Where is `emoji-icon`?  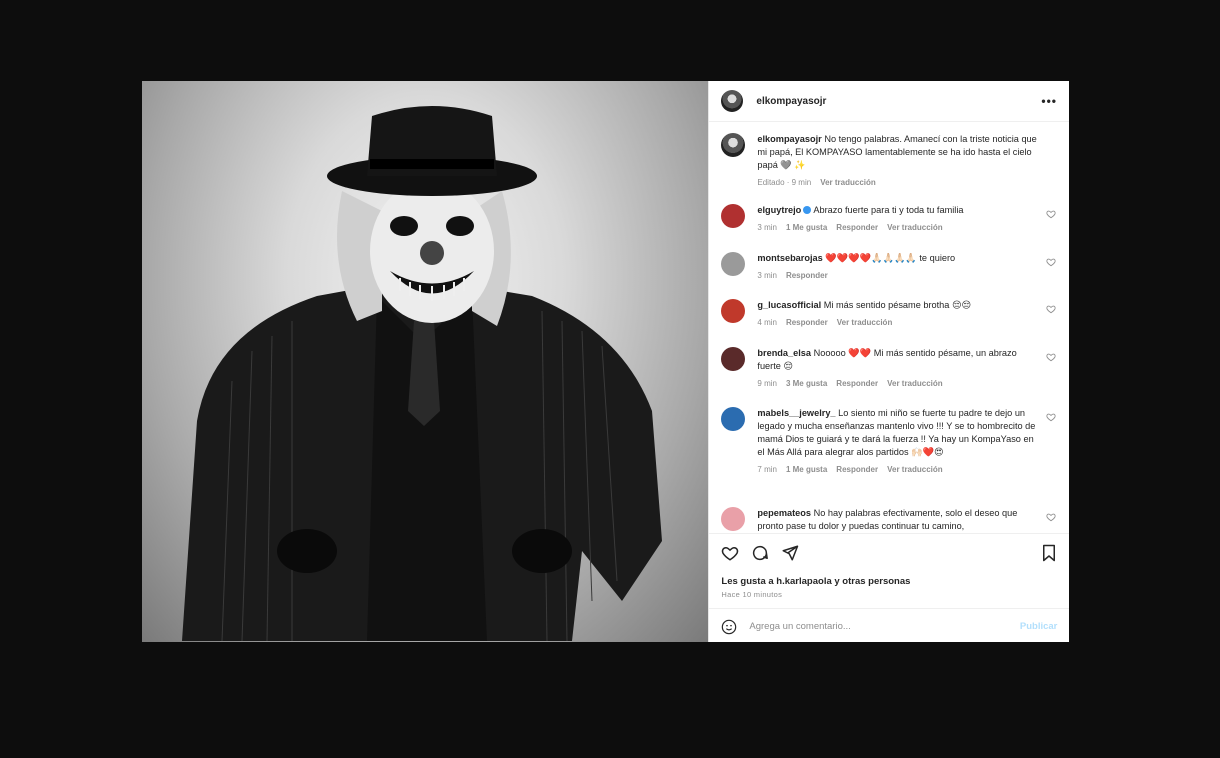
emoji-icon is located at coordinates (729, 627).